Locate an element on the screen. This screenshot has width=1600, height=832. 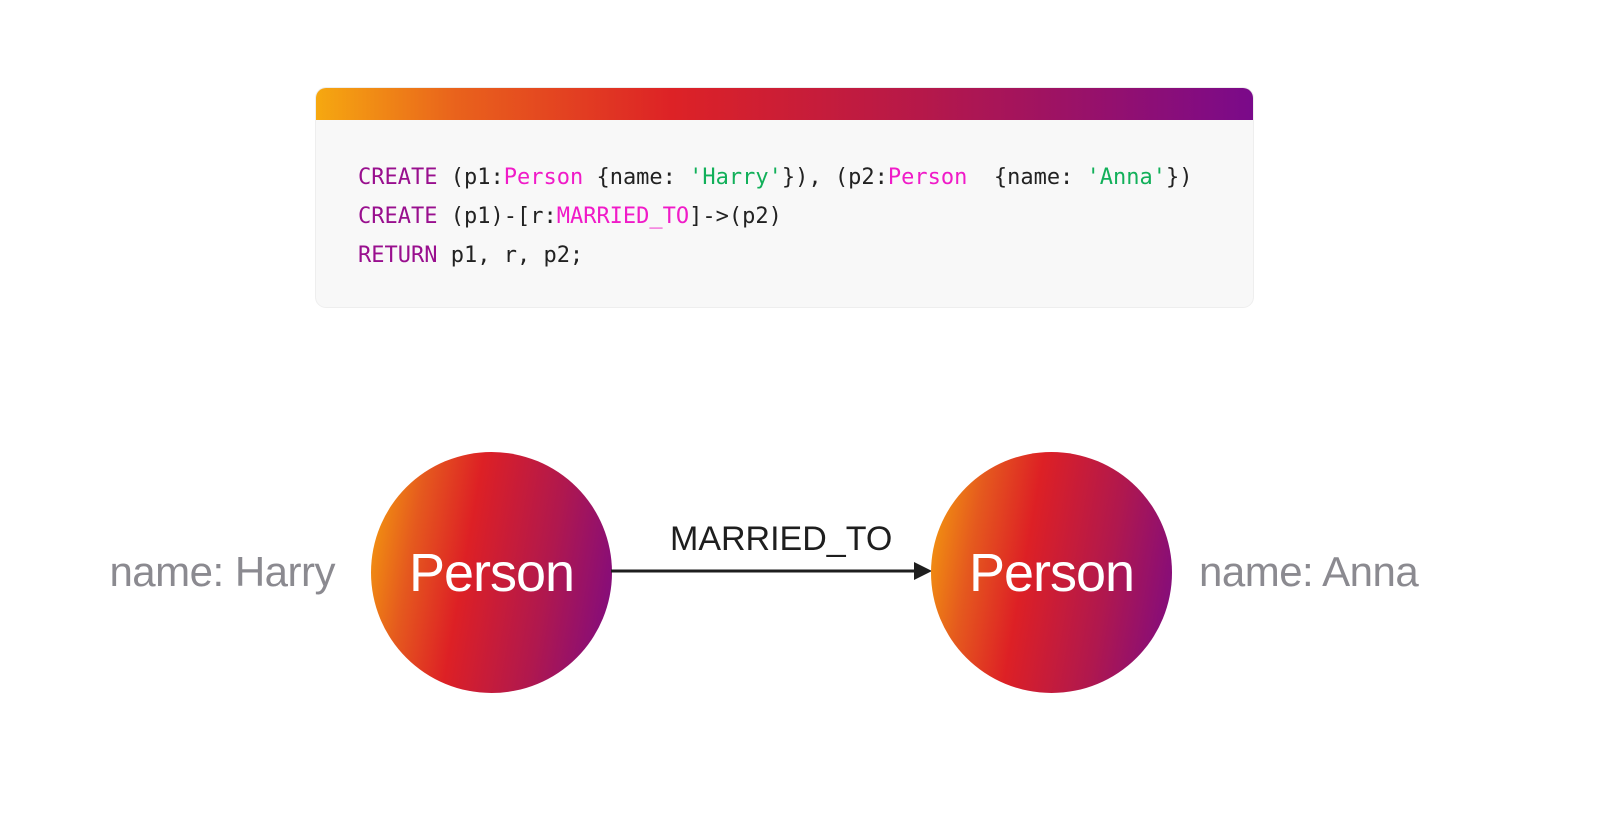
person-node-anna: Person is located at coordinates (1051, 572).